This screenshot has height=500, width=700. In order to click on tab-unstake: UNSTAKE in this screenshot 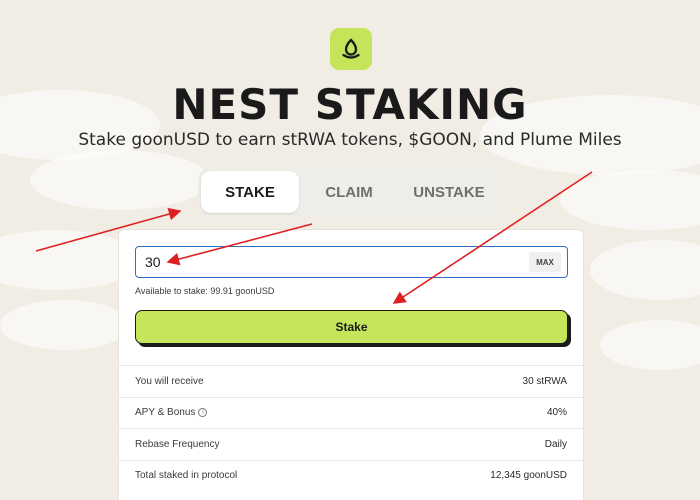, I will do `click(449, 192)`.